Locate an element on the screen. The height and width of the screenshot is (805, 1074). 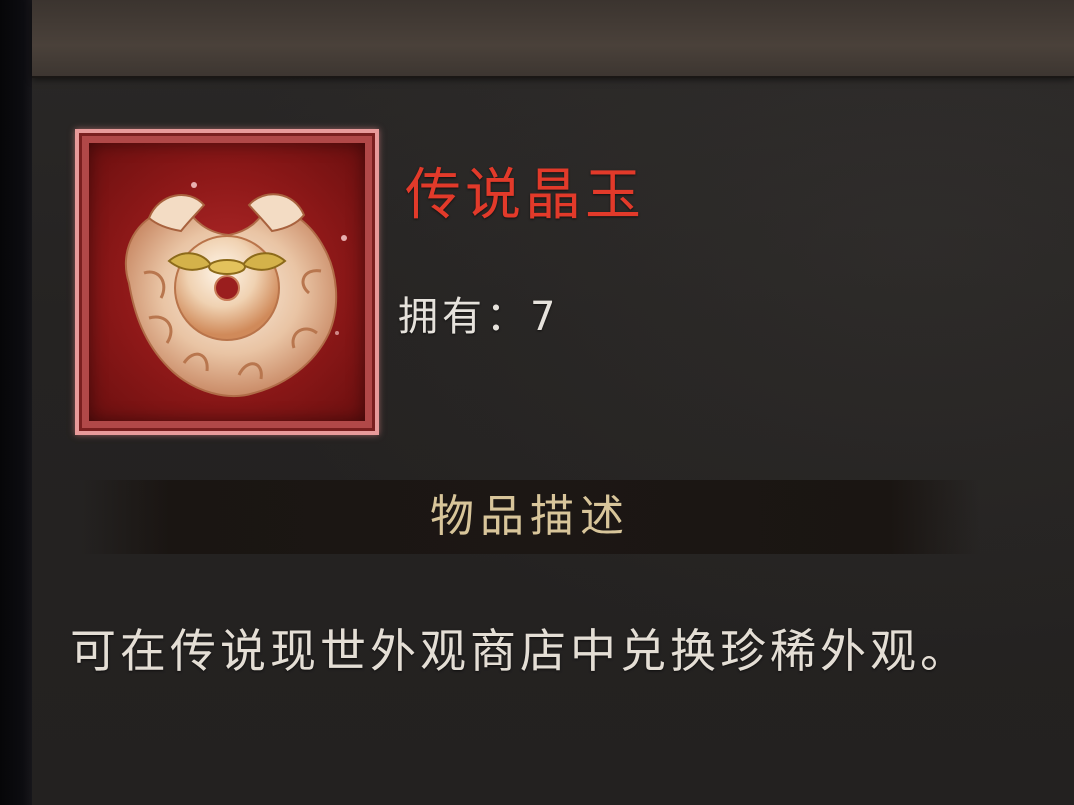
description-header-title: 物品描述 is located at coordinates (530, 516).